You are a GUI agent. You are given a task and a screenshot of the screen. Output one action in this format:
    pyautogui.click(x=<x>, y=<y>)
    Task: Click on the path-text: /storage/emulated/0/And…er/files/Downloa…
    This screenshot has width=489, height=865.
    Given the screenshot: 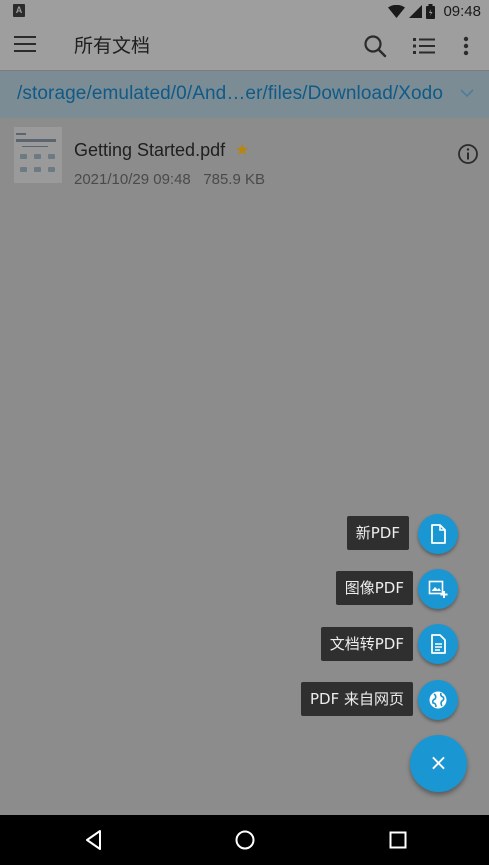 What is the action you would take?
    pyautogui.click(x=230, y=93)
    